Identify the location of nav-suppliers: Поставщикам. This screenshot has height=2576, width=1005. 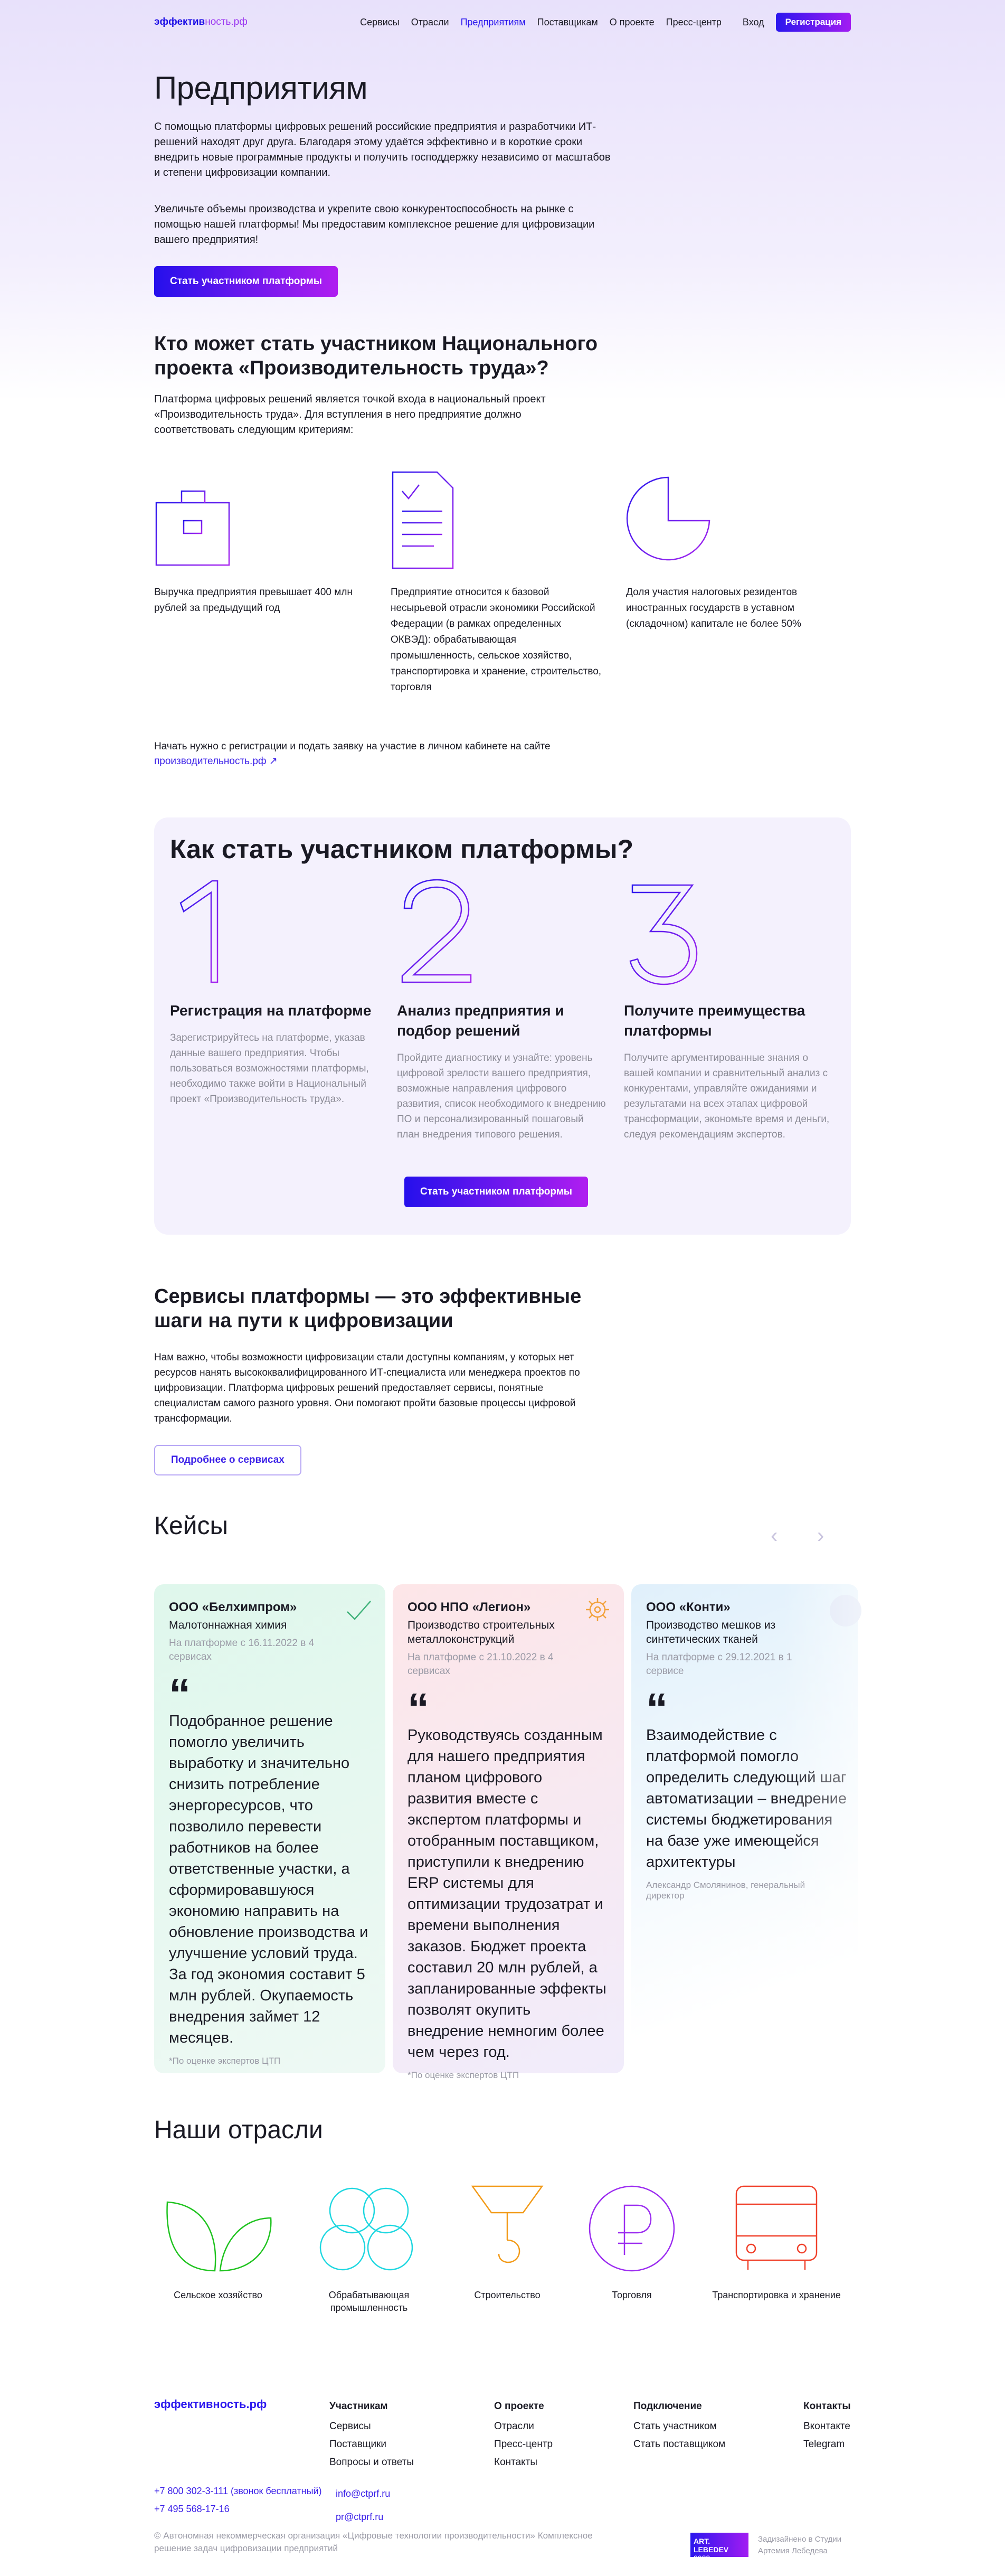
(567, 22).